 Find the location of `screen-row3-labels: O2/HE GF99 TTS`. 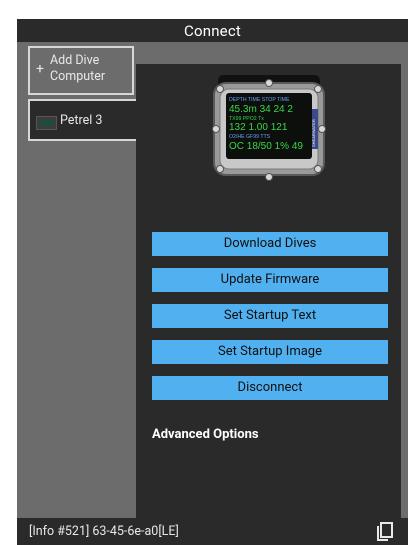

screen-row3-labels: O2/HE GF99 TTS is located at coordinates (250, 137).